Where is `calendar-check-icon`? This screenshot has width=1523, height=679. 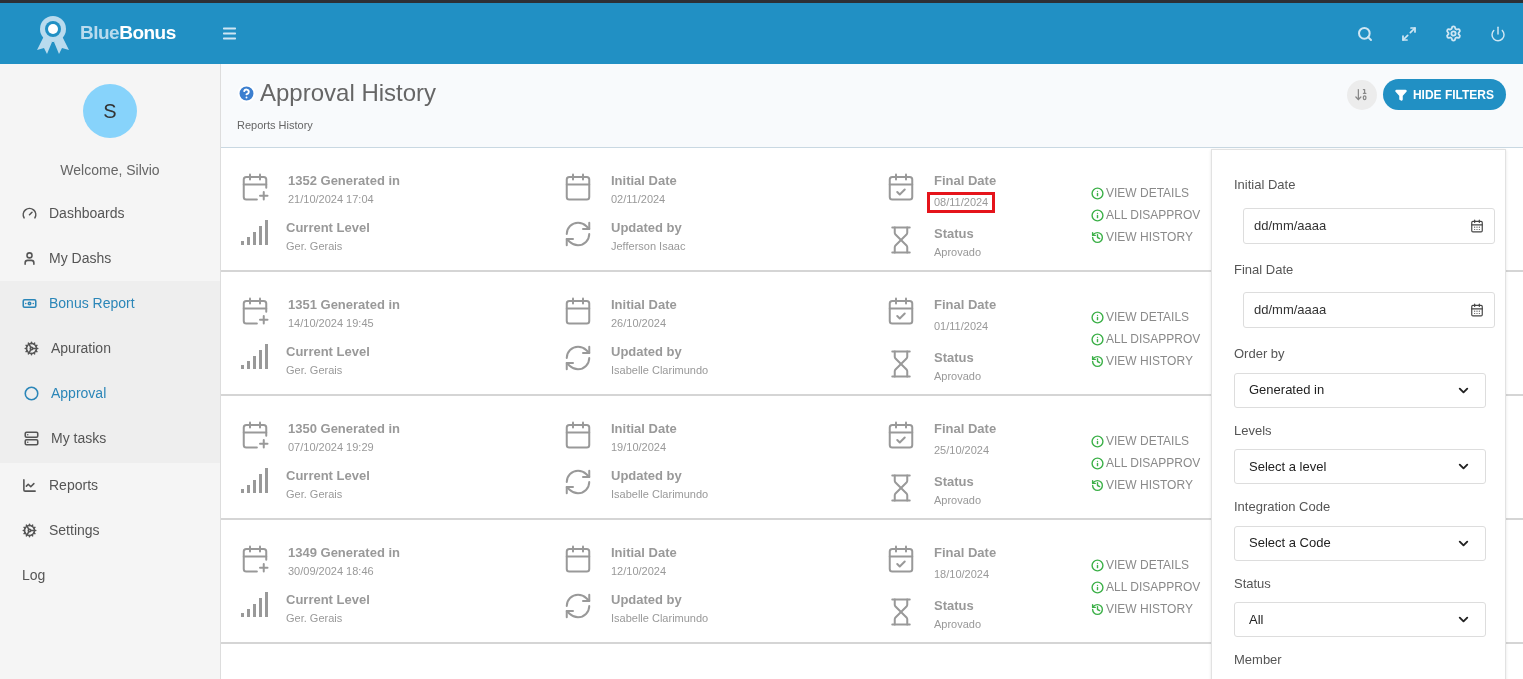
calendar-check-icon is located at coordinates (901, 187).